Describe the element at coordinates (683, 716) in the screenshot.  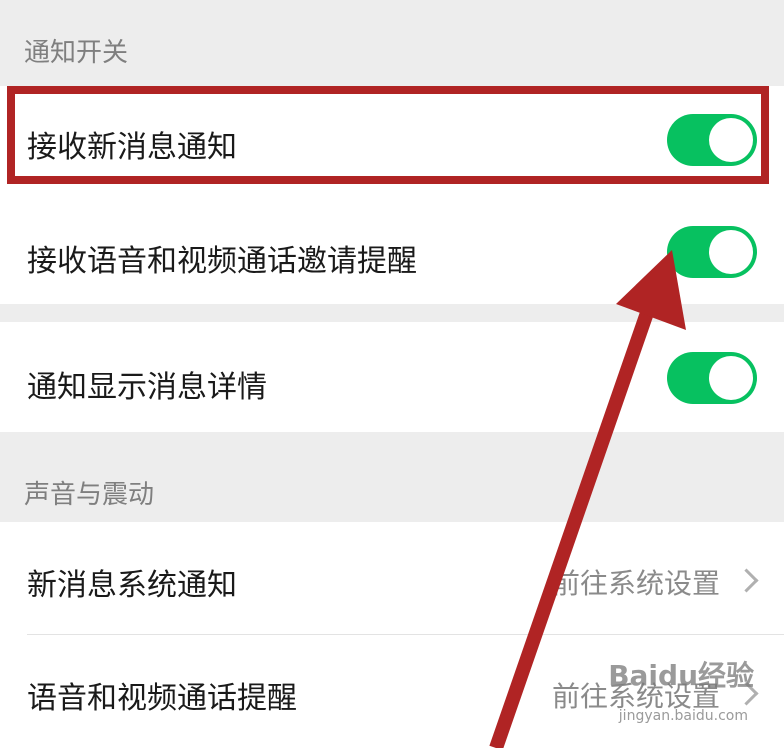
I see `watermark-url: jingyan.baidu.com` at that location.